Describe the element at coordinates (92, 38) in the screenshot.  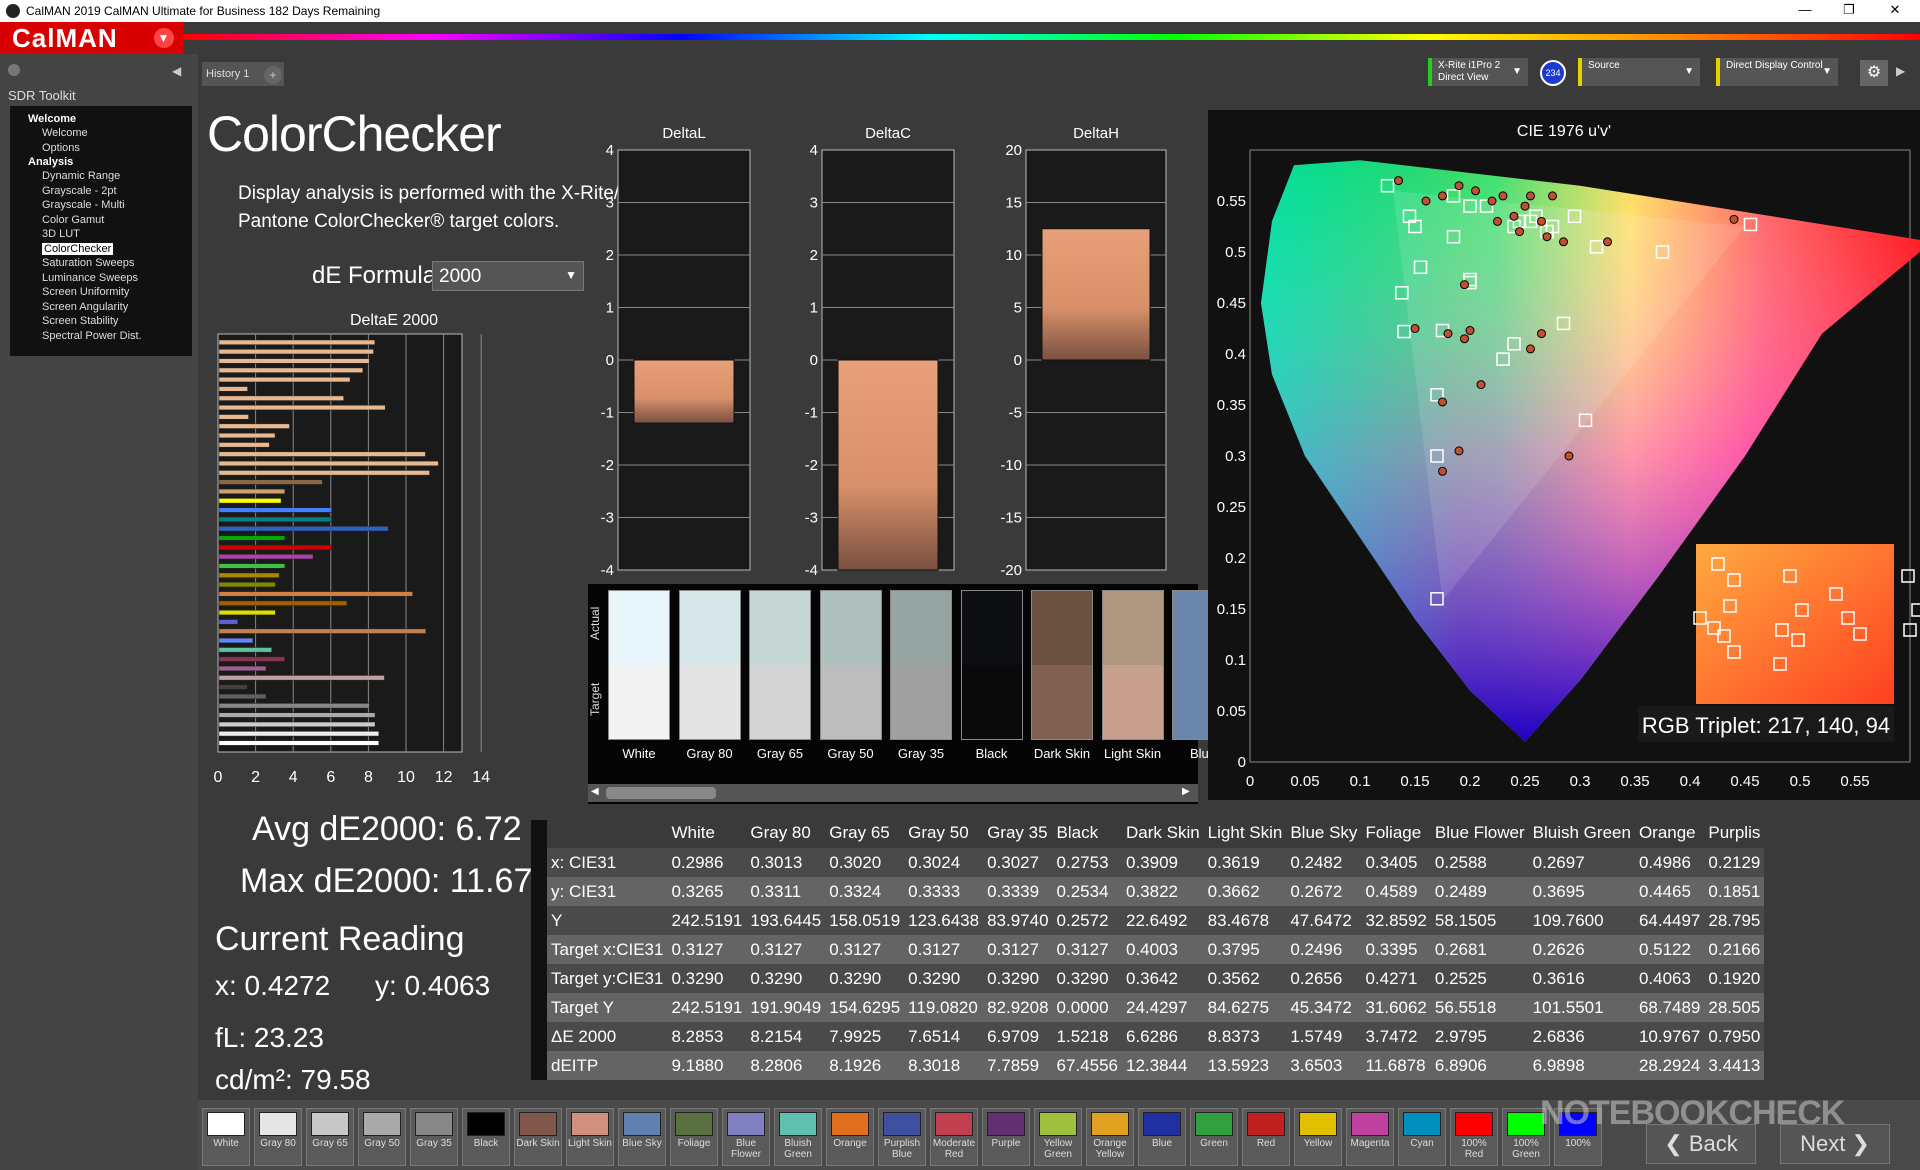
I see `calman-logo-button: CalMAN ▼` at that location.